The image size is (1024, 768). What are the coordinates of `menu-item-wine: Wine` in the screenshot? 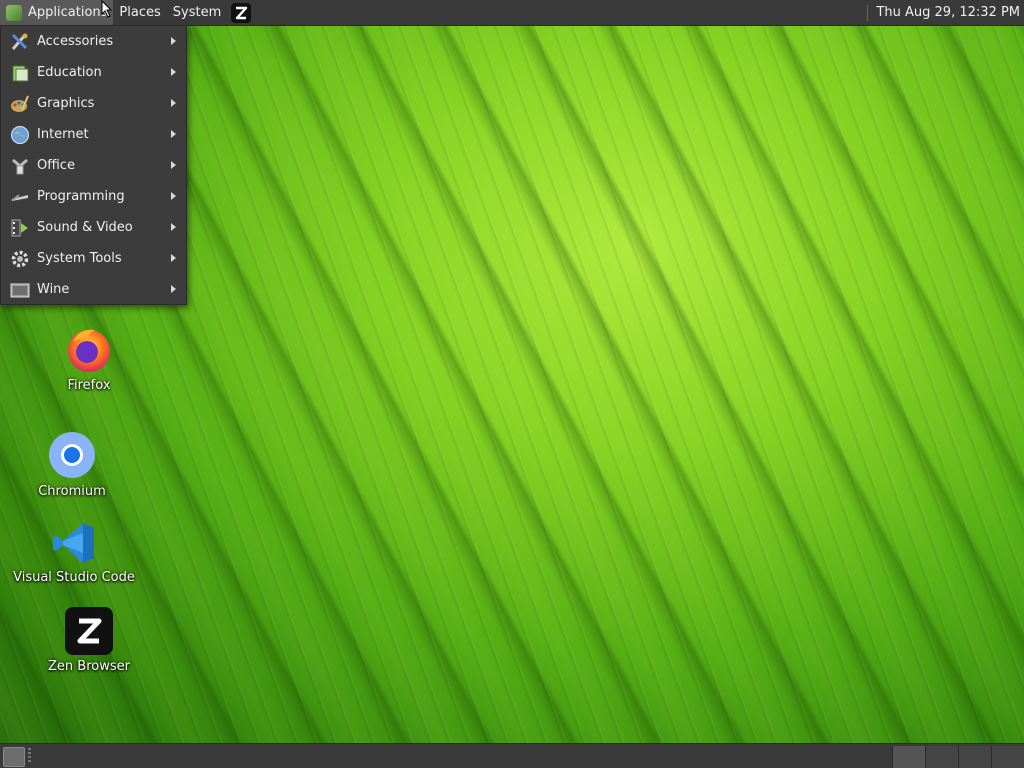 It's located at (93, 289).